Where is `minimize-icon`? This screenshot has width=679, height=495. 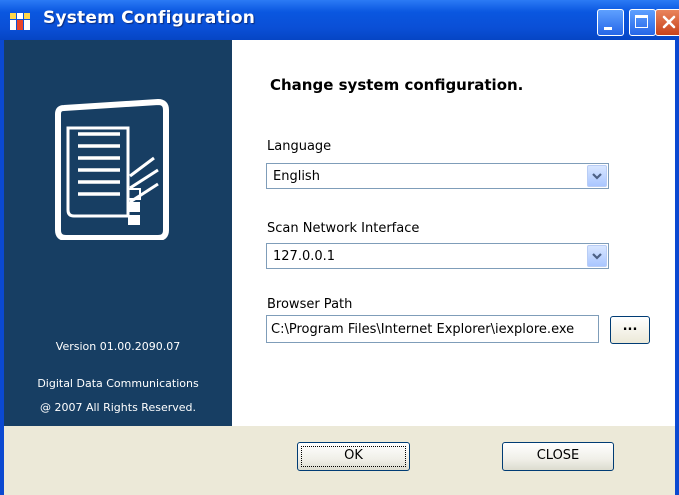
minimize-icon is located at coordinates (608, 28).